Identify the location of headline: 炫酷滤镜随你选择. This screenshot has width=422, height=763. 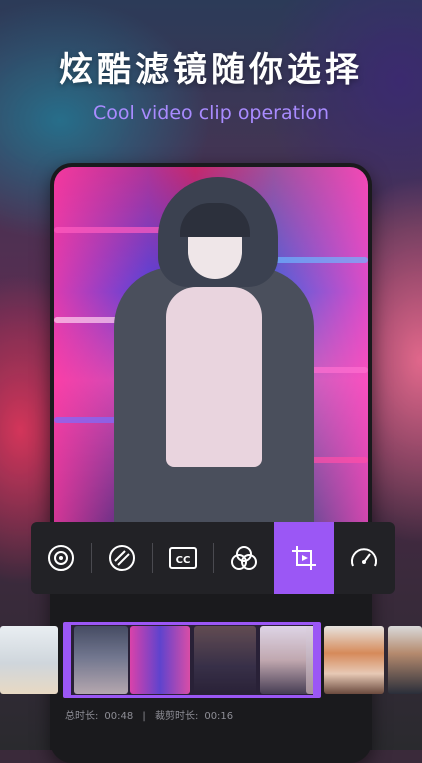
(211, 70).